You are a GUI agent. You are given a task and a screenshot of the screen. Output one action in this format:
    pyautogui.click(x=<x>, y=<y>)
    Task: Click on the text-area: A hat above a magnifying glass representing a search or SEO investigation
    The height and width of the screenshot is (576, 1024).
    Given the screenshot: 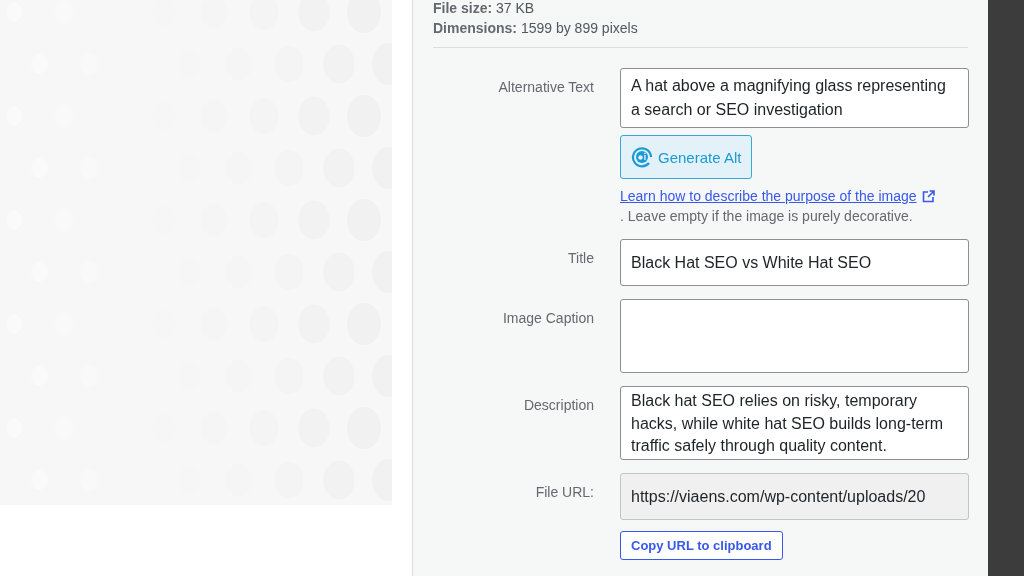 What is the action you would take?
    pyautogui.click(x=794, y=98)
    